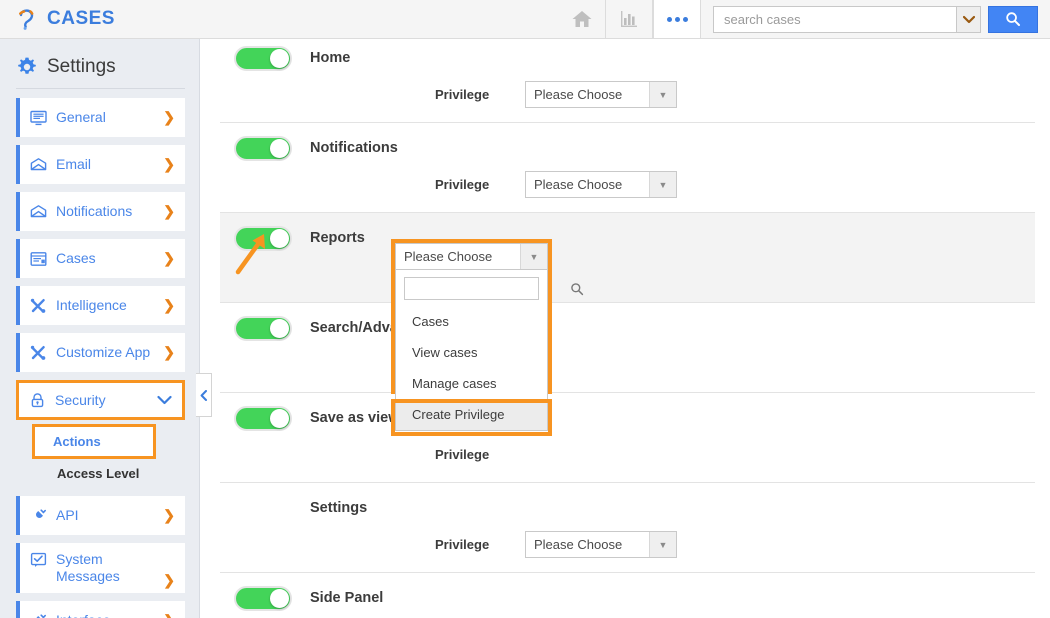  What do you see at coordinates (27, 19) in the screenshot?
I see `cases-spiral-logo-icon` at bounding box center [27, 19].